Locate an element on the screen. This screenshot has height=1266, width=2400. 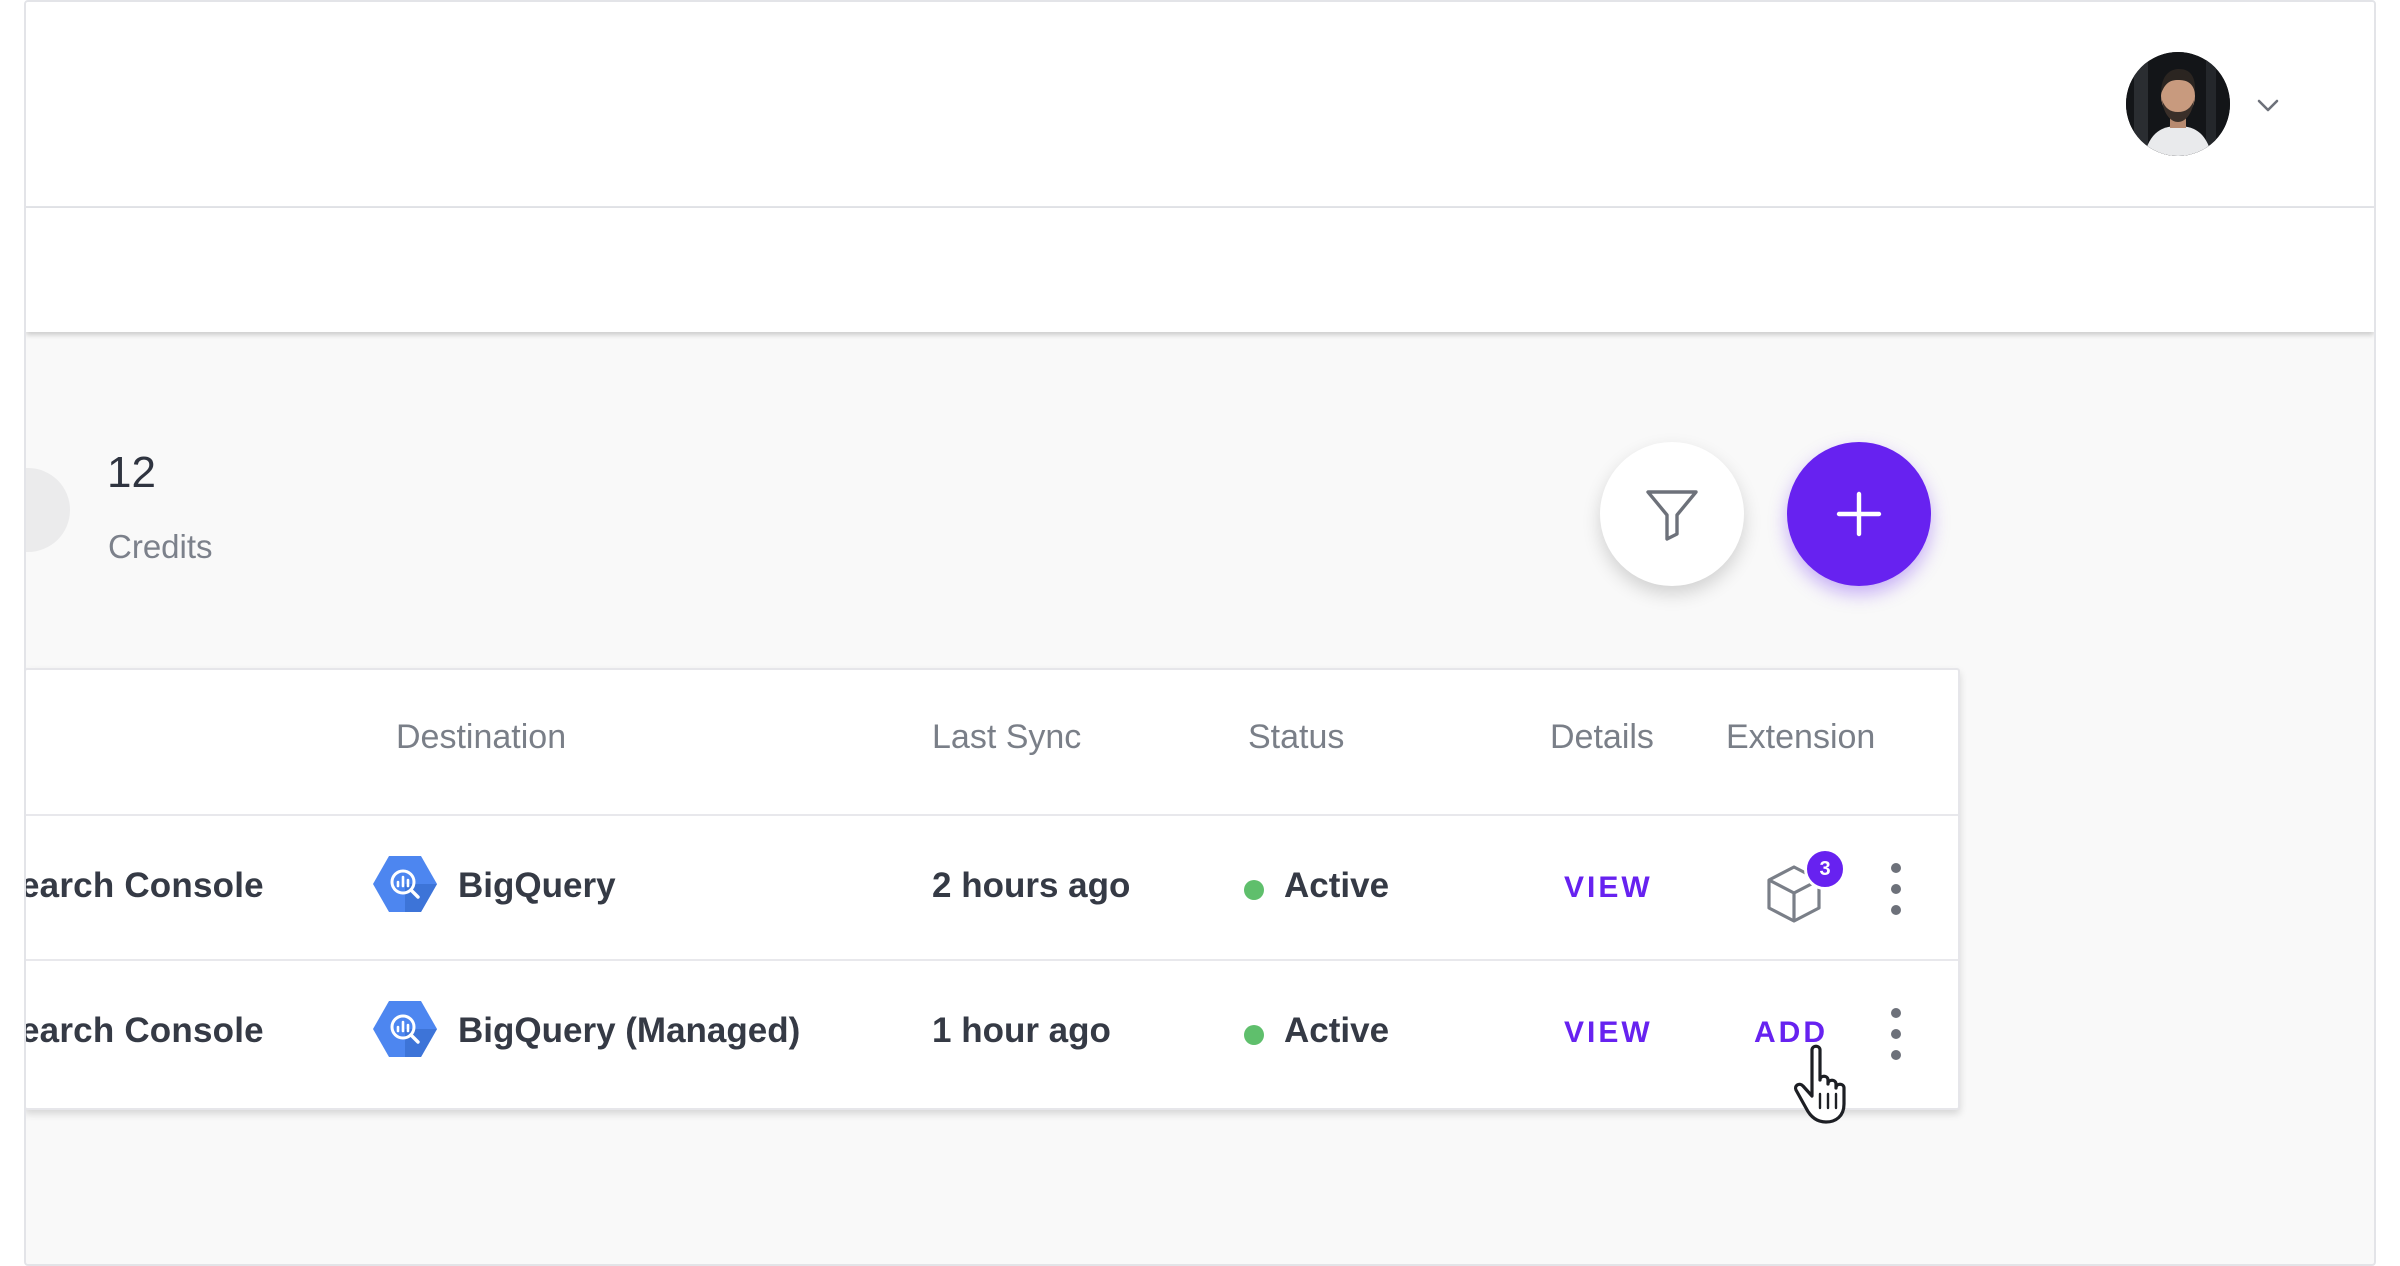
extension-count-badge: 3 is located at coordinates (1825, 869).